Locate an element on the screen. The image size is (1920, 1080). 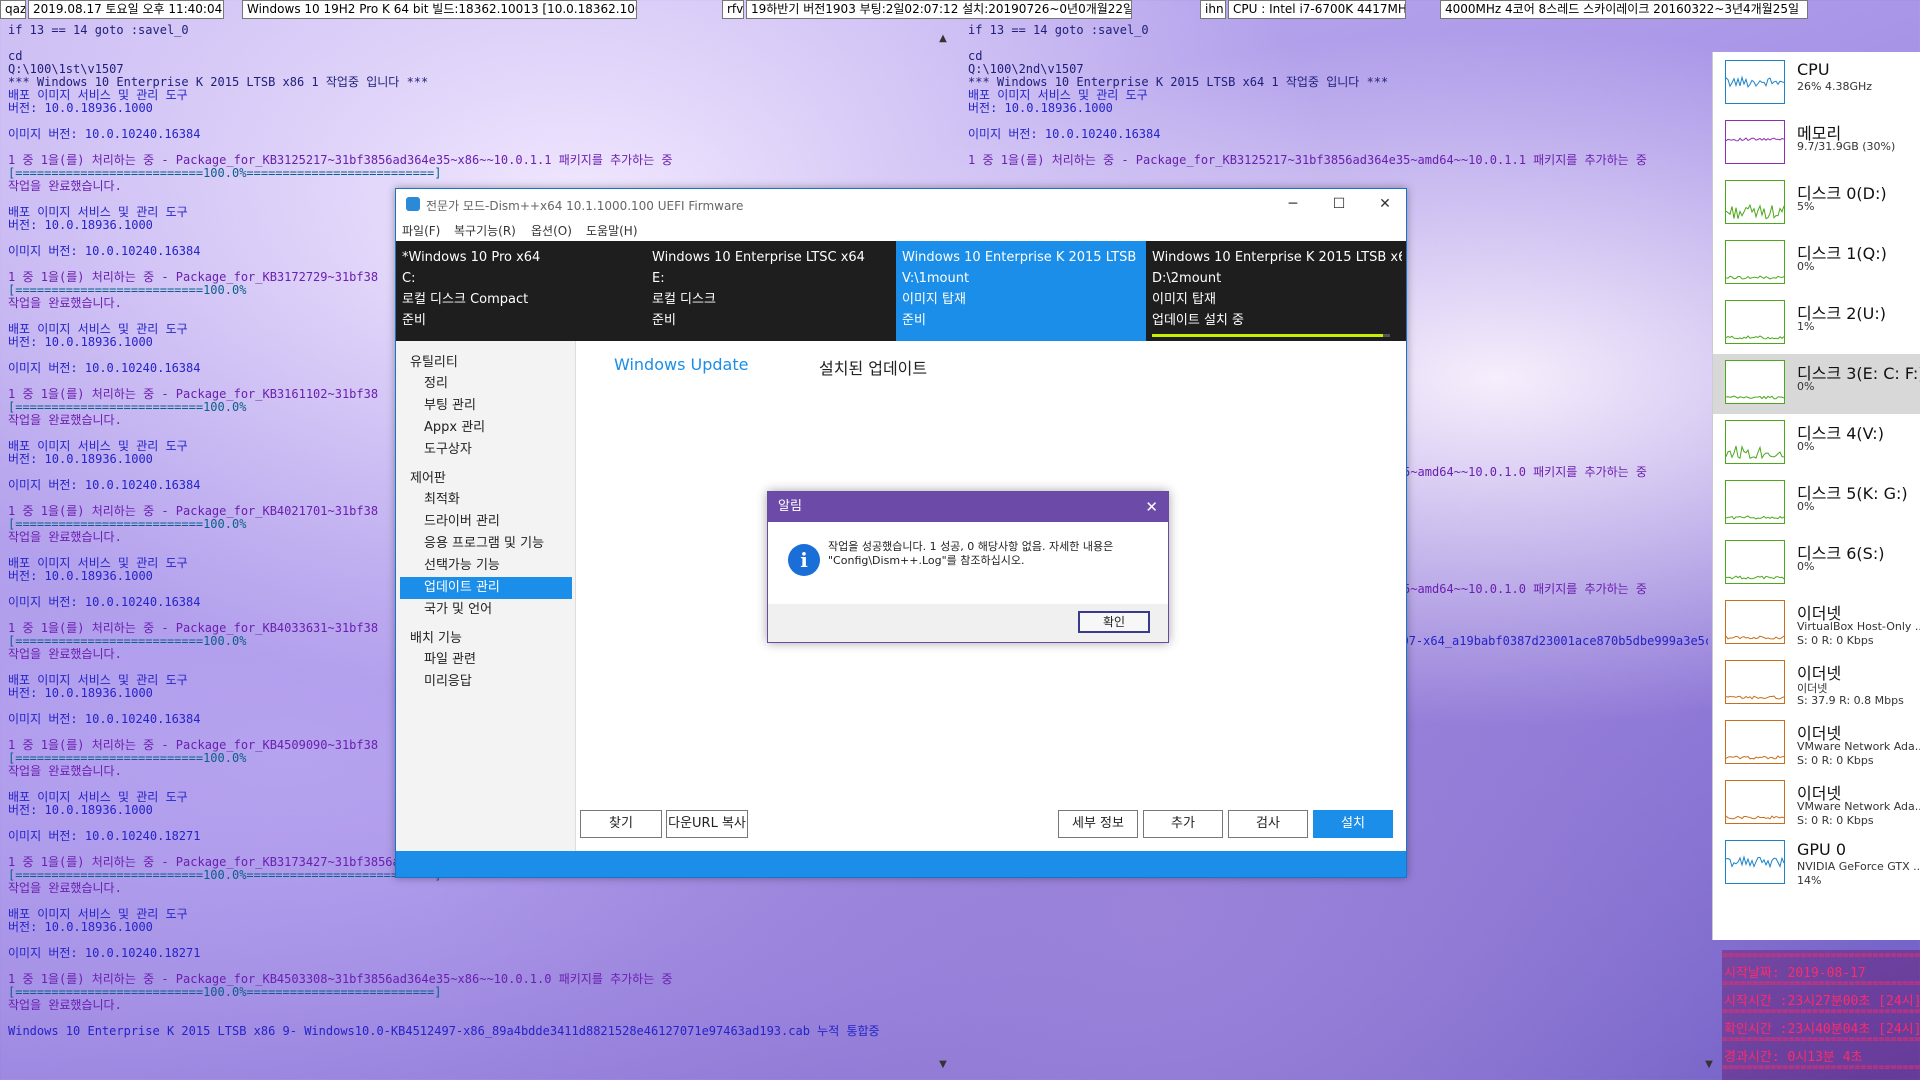
scan-button: 검사 is located at coordinates (1268, 824).